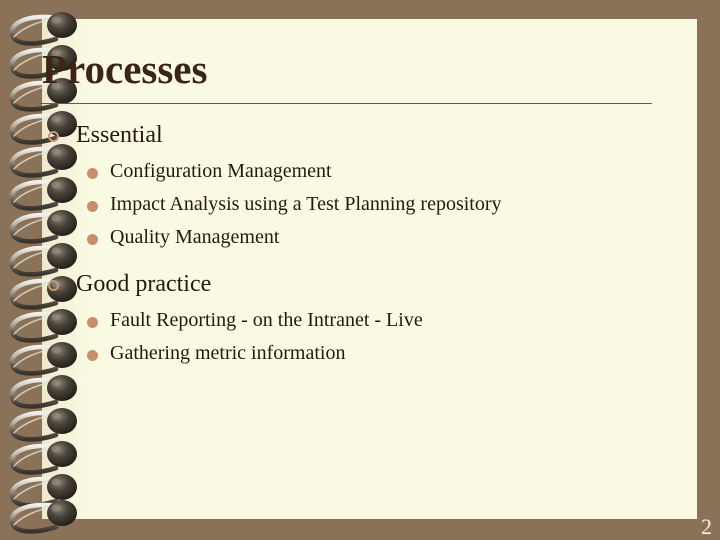 The height and width of the screenshot is (540, 720). What do you see at coordinates (125, 69) in the screenshot?
I see `slide-title: Processes` at bounding box center [125, 69].